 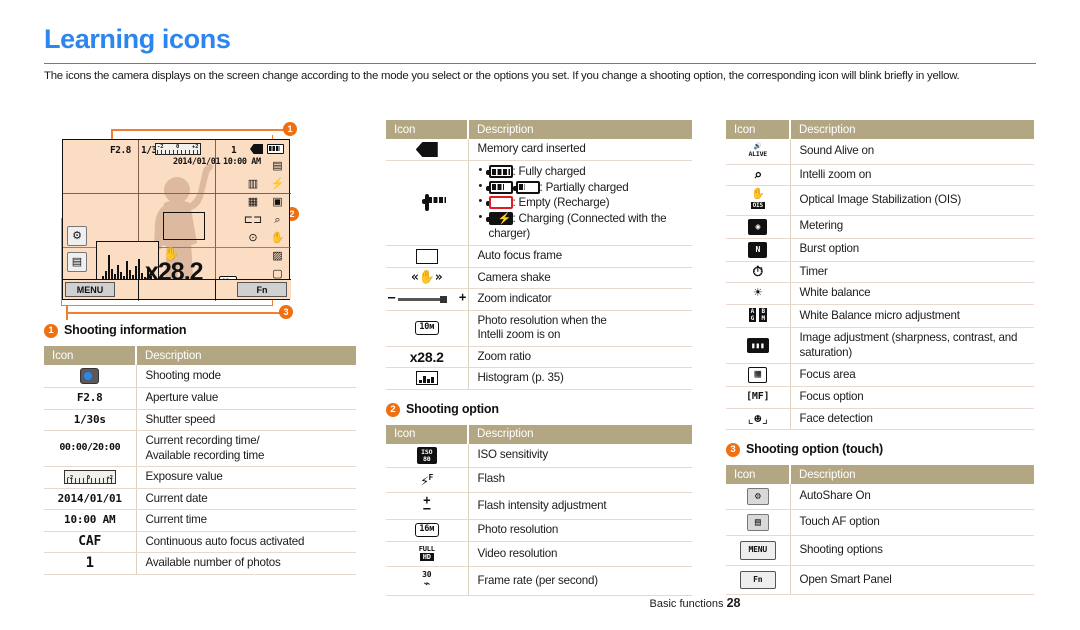 I want to click on desc-wb-micro: White Balance micro adjustment, so click(x=912, y=316).